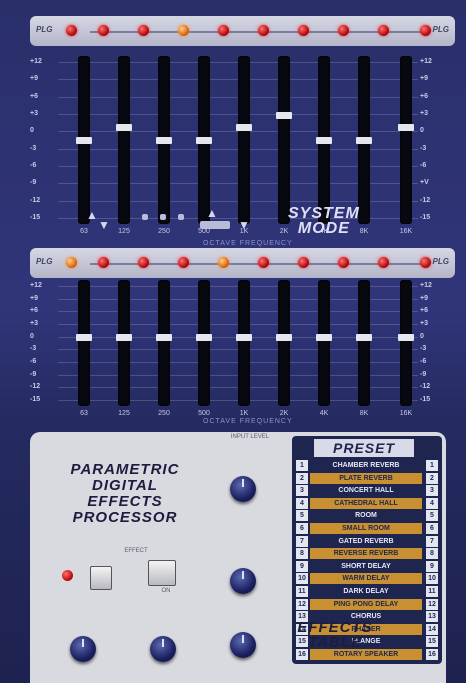  I want to click on preset-row: 8 REVERSE REVERB 8, so click(367, 554).